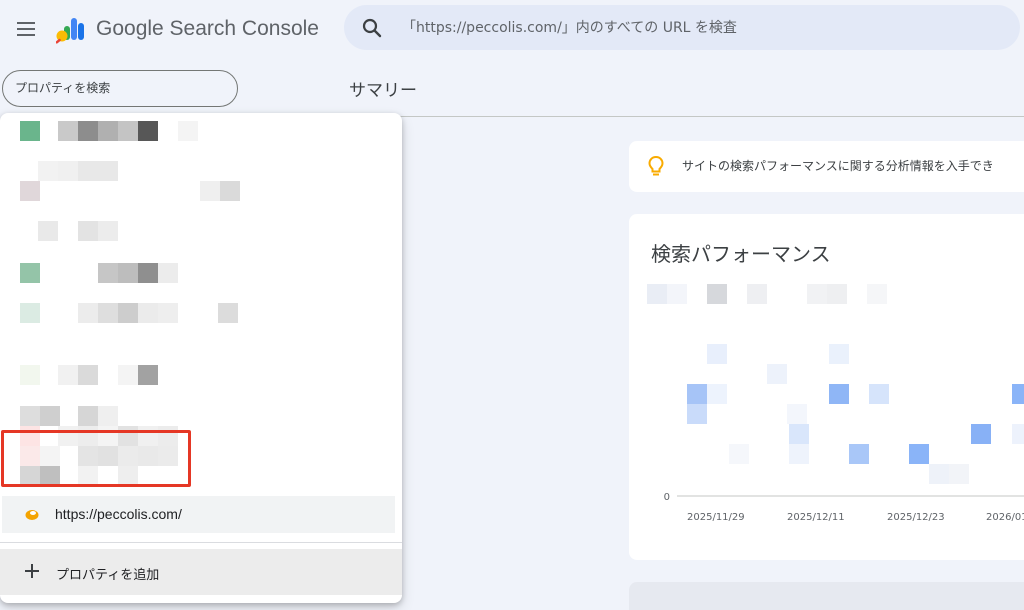  I want to click on site-favicon, so click(32, 515).